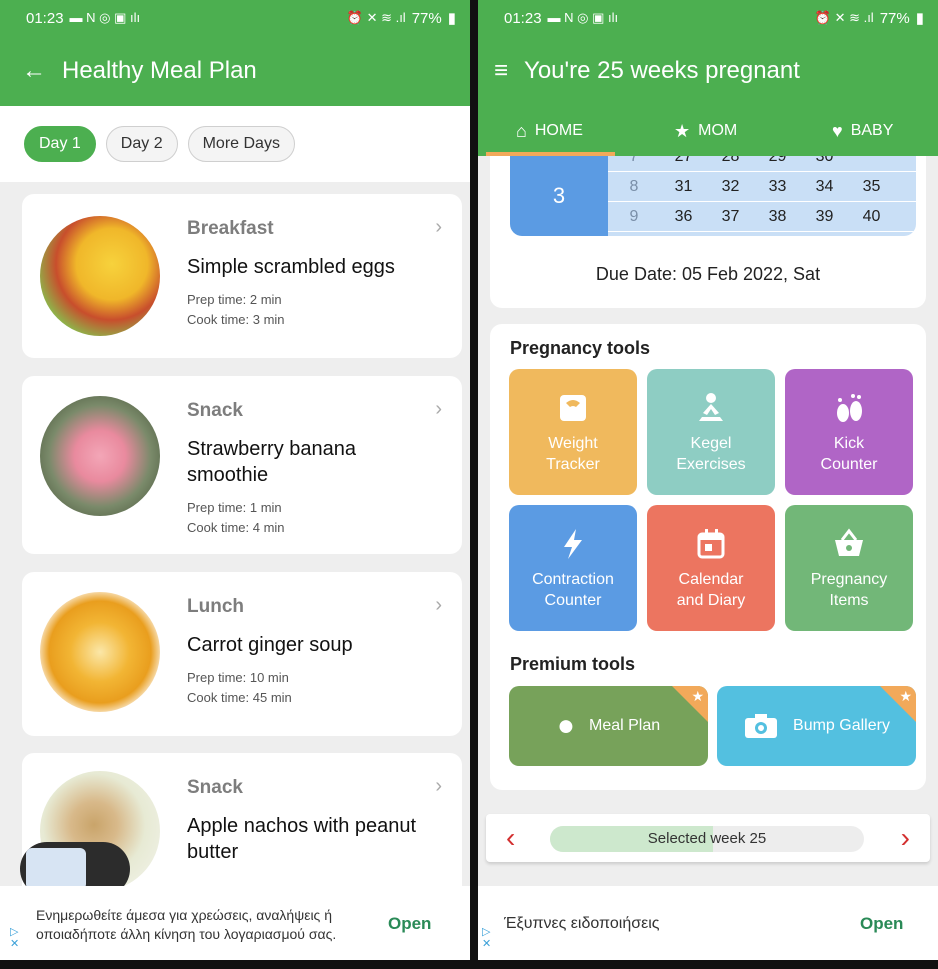 The image size is (938, 969). What do you see at coordinates (241, 144) in the screenshot?
I see `more-days-chip: More Days` at bounding box center [241, 144].